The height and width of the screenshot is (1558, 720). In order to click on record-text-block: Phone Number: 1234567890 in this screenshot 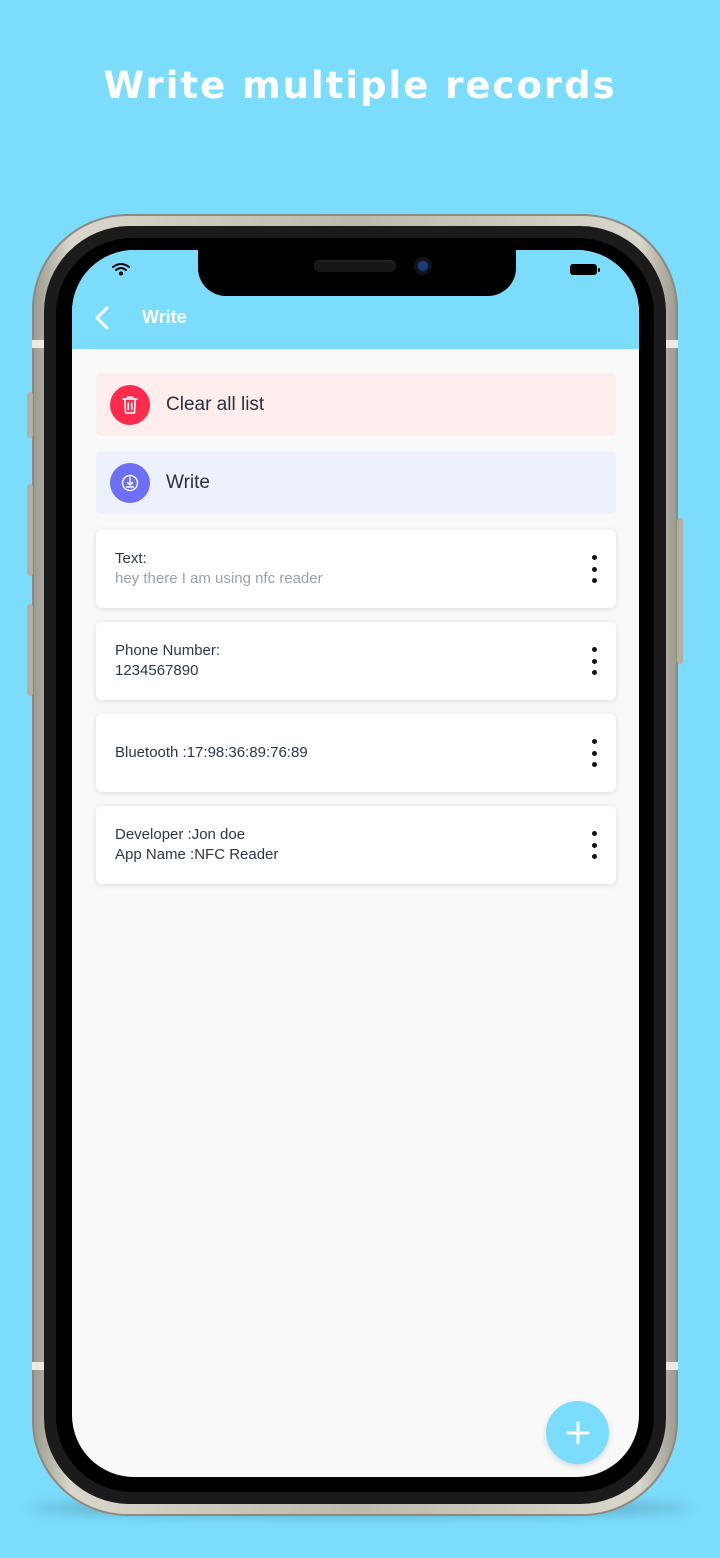, I will do `click(167, 661)`.